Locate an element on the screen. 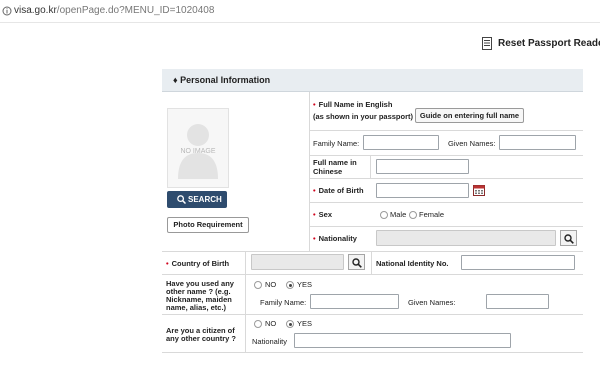 The height and width of the screenshot is (375, 600). other-name-yes-radio is located at coordinates (290, 285).